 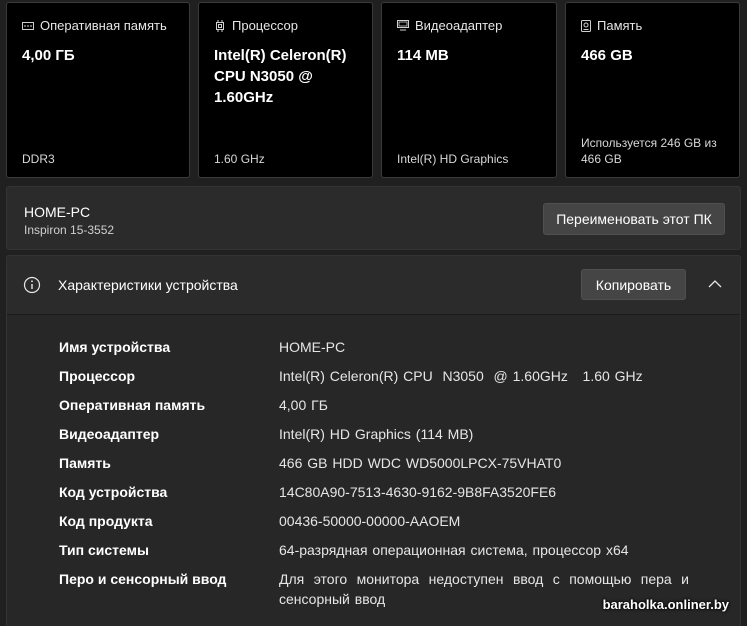 I want to click on memory-icon, so click(x=28, y=26).